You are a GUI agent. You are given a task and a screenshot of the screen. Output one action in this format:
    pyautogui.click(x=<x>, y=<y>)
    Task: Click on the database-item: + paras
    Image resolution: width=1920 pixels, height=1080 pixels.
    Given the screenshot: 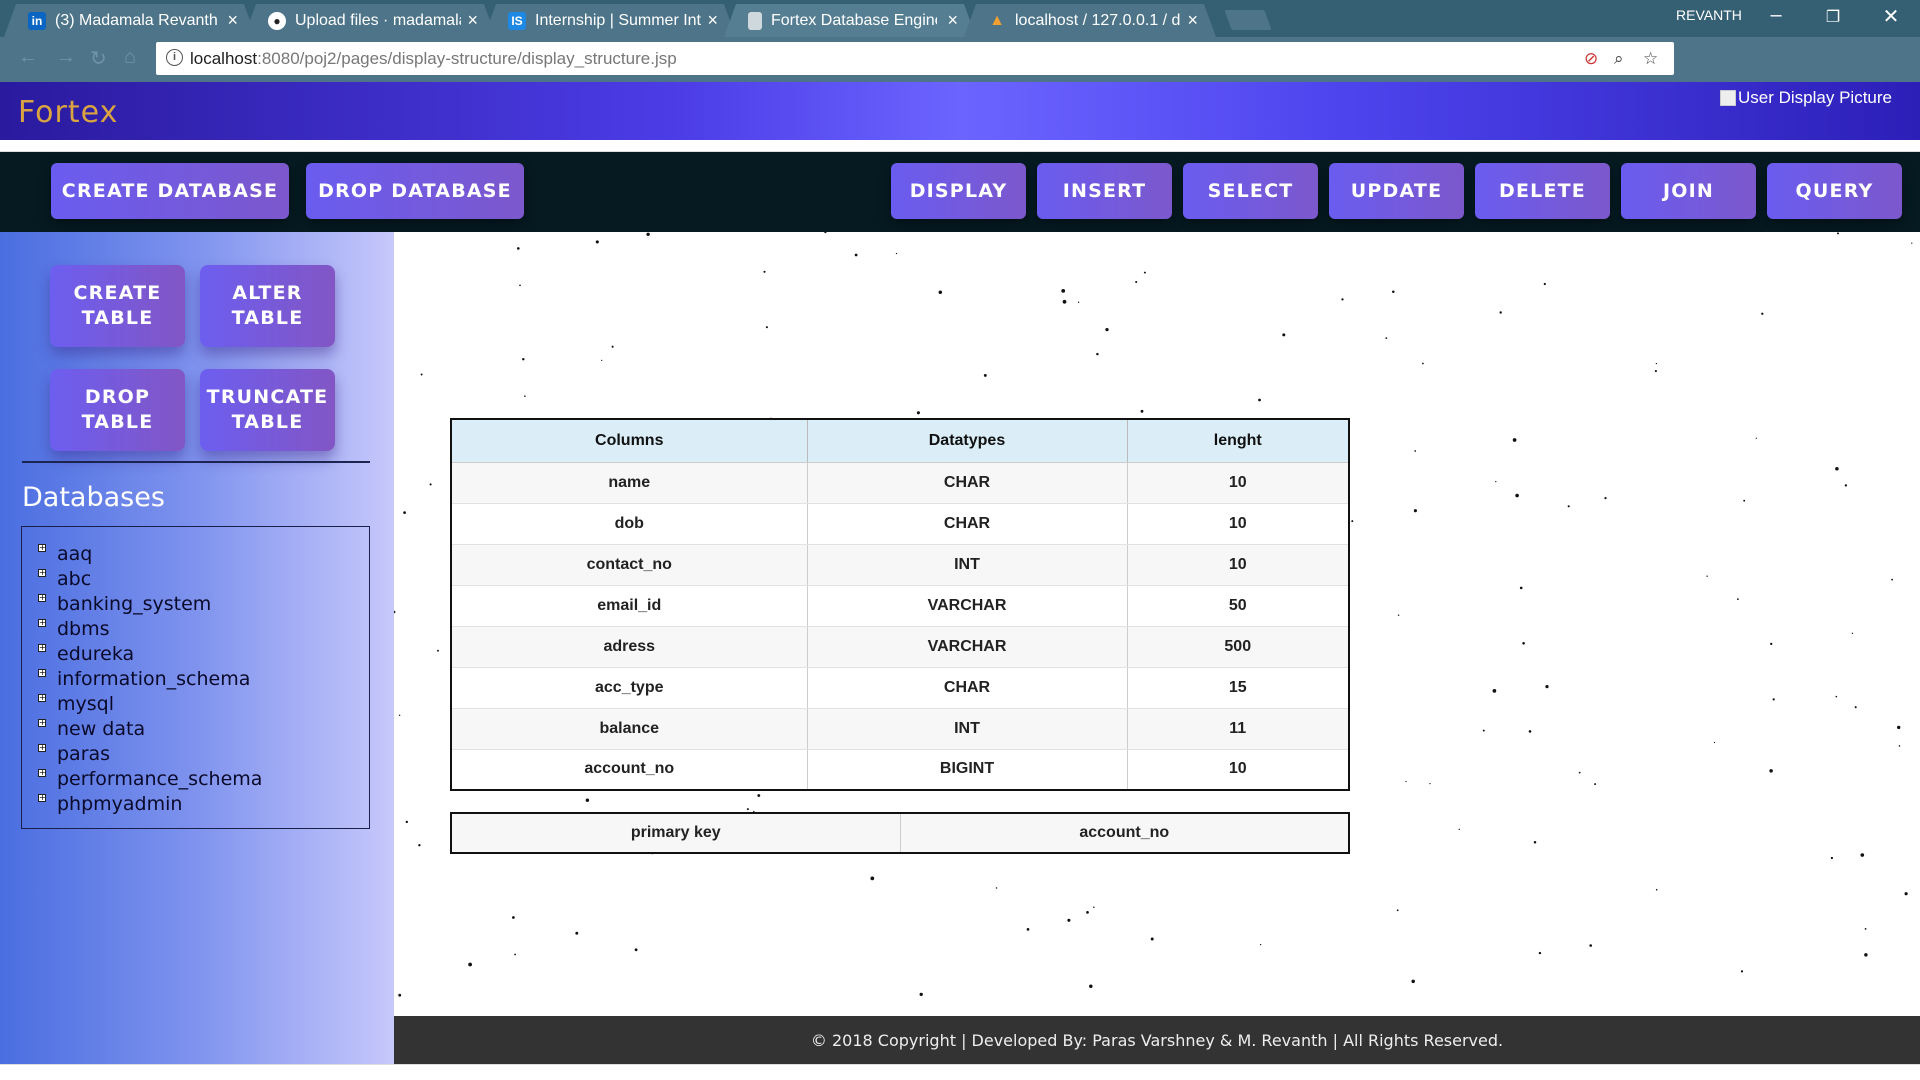 What is the action you would take?
    pyautogui.click(x=203, y=753)
    